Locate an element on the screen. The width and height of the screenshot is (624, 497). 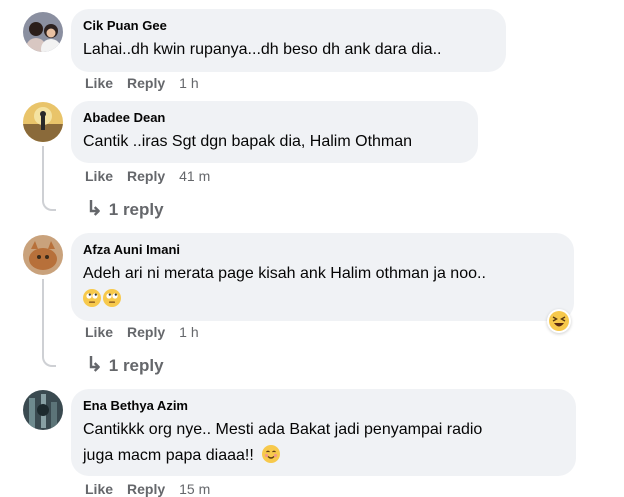
comment-actions: Like Reply 41 m is located at coordinates (154, 176).